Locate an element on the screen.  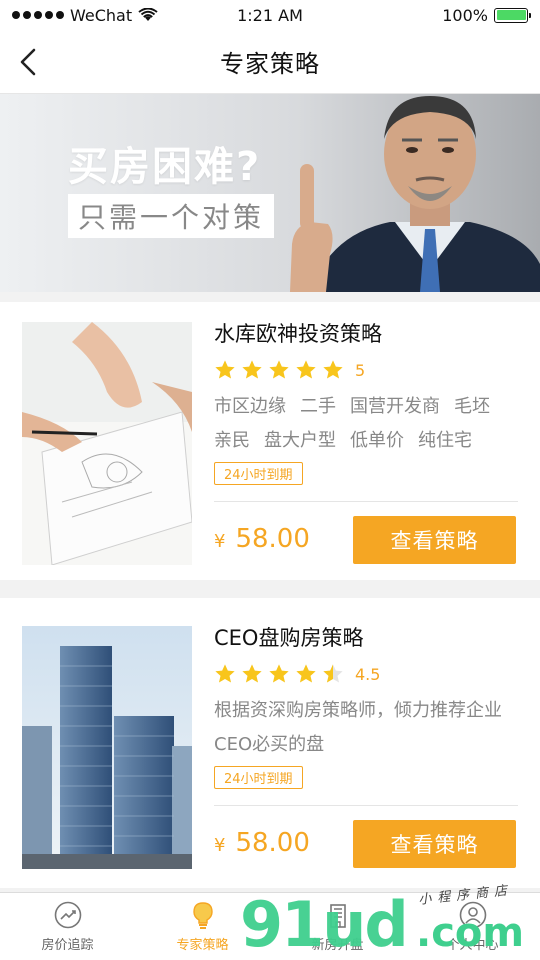
star-rating: 5 is located at coordinates (366, 370).